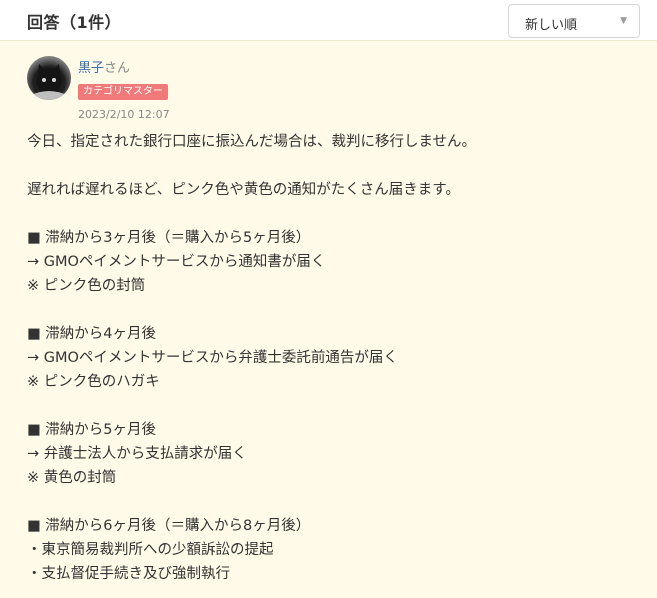 Image resolution: width=657 pixels, height=598 pixels. I want to click on username-honorific: さん, so click(117, 68).